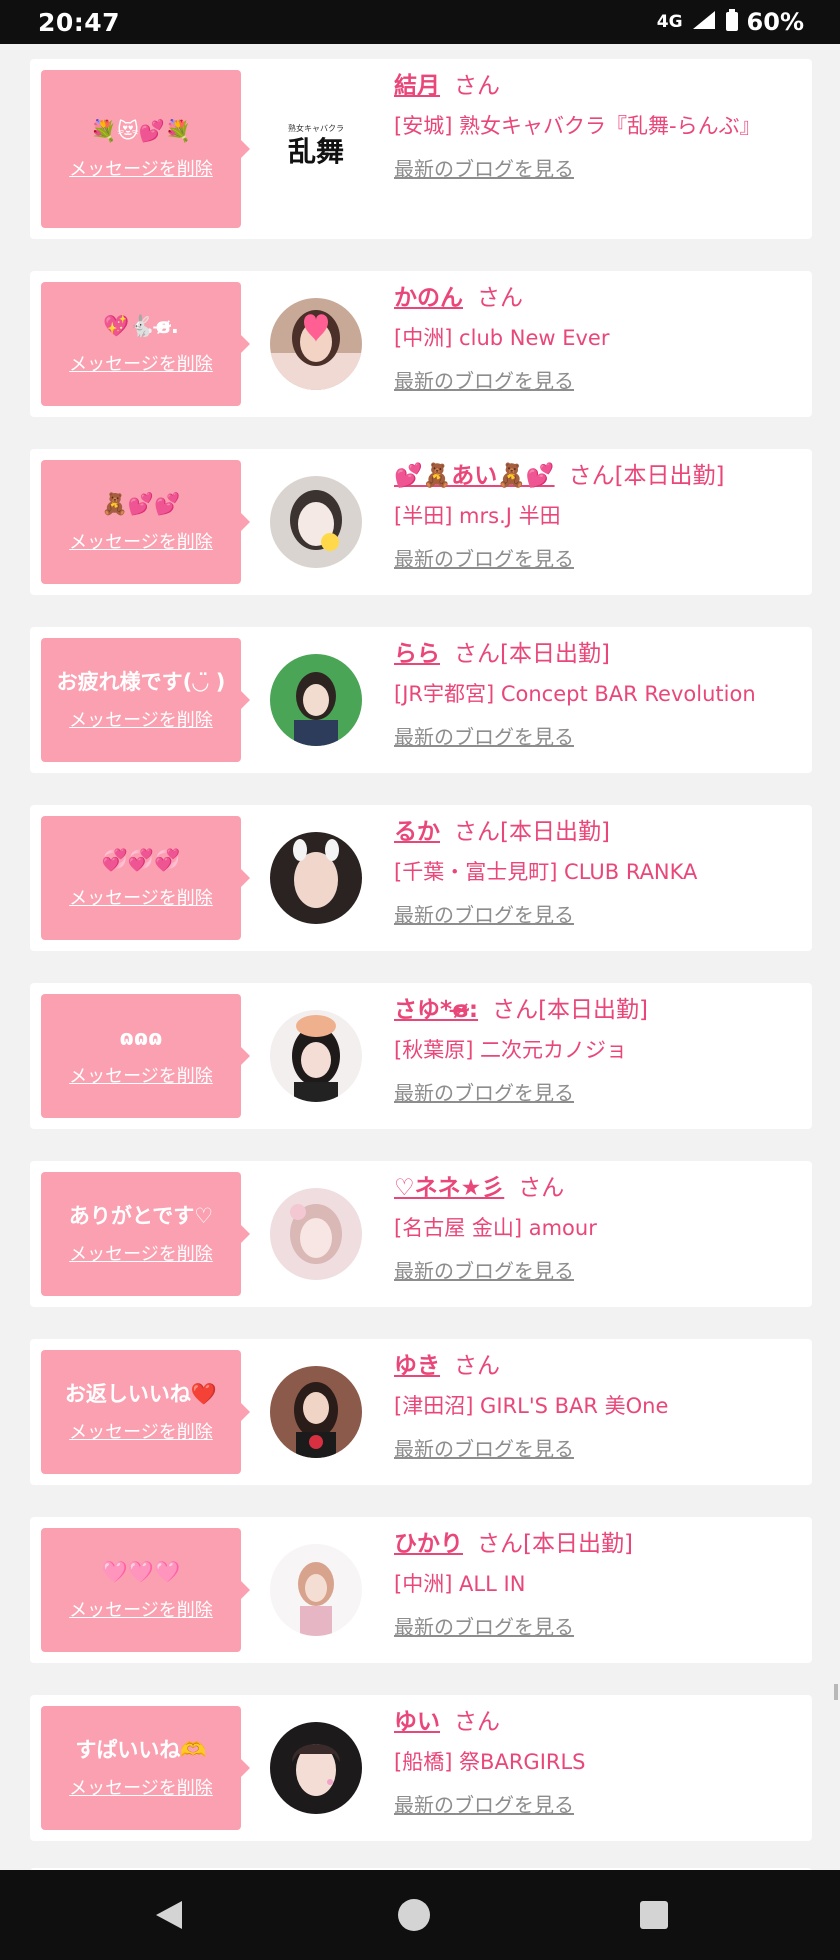 Image resolution: width=840 pixels, height=1960 pixels. Describe the element at coordinates (775, 22) in the screenshot. I see `battery-percent: 60%` at that location.